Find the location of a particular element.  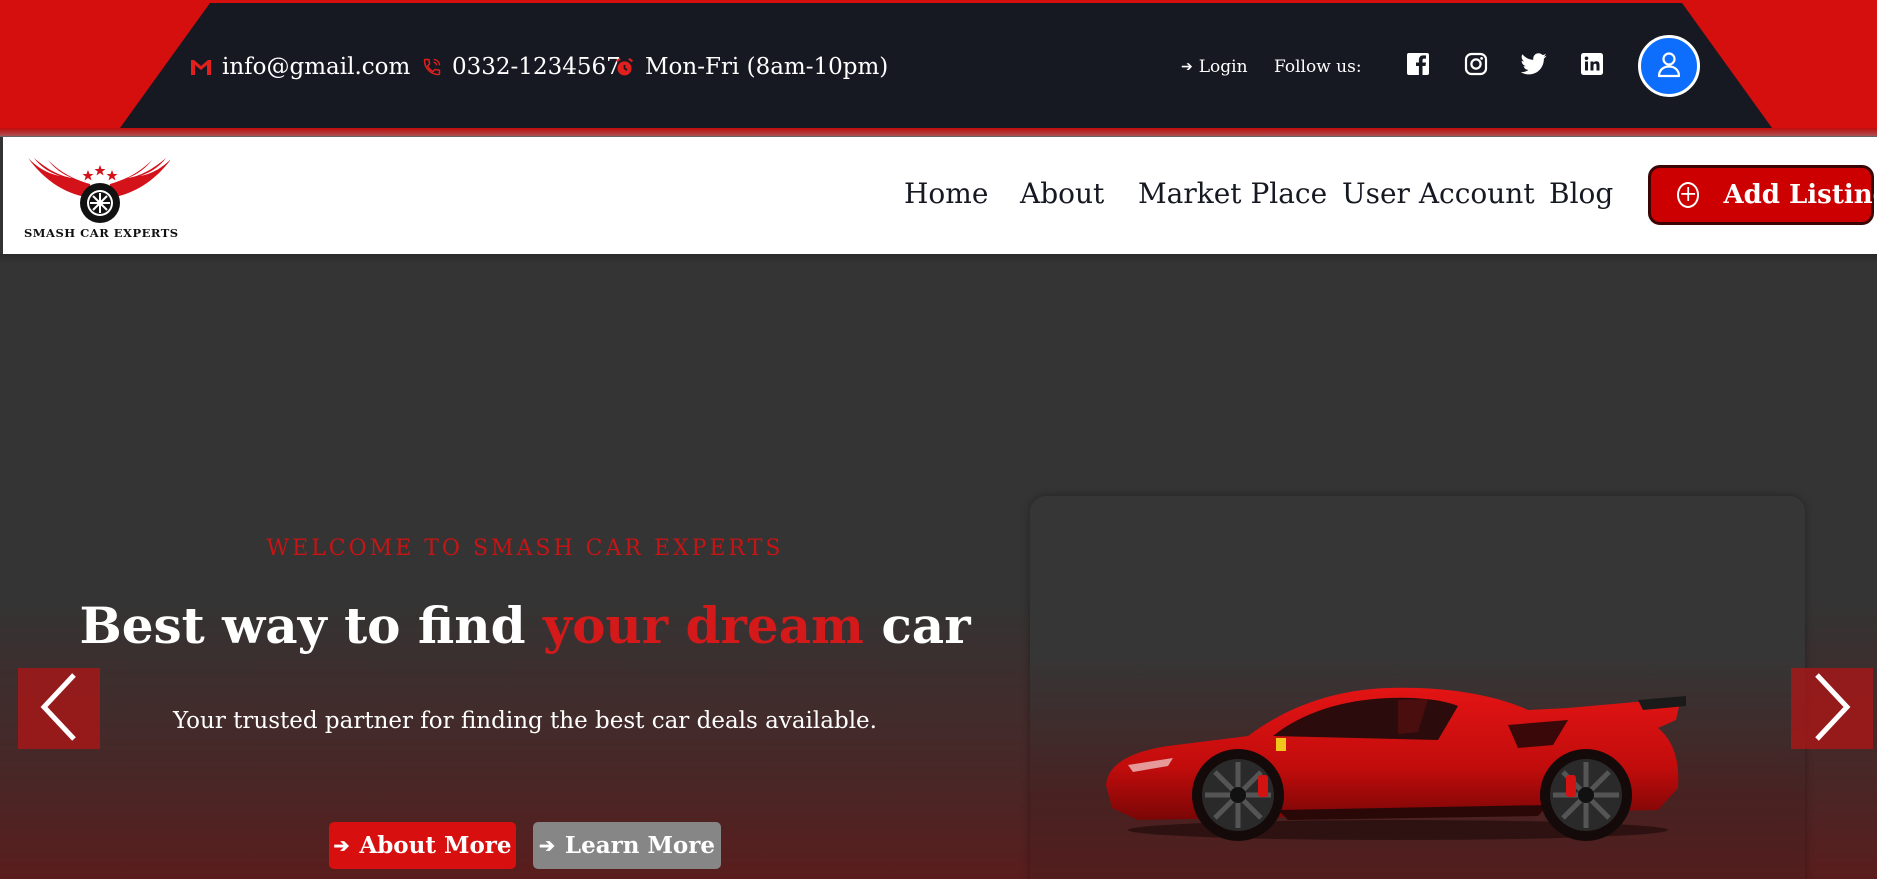

login-text: Login is located at coordinates (1223, 67).